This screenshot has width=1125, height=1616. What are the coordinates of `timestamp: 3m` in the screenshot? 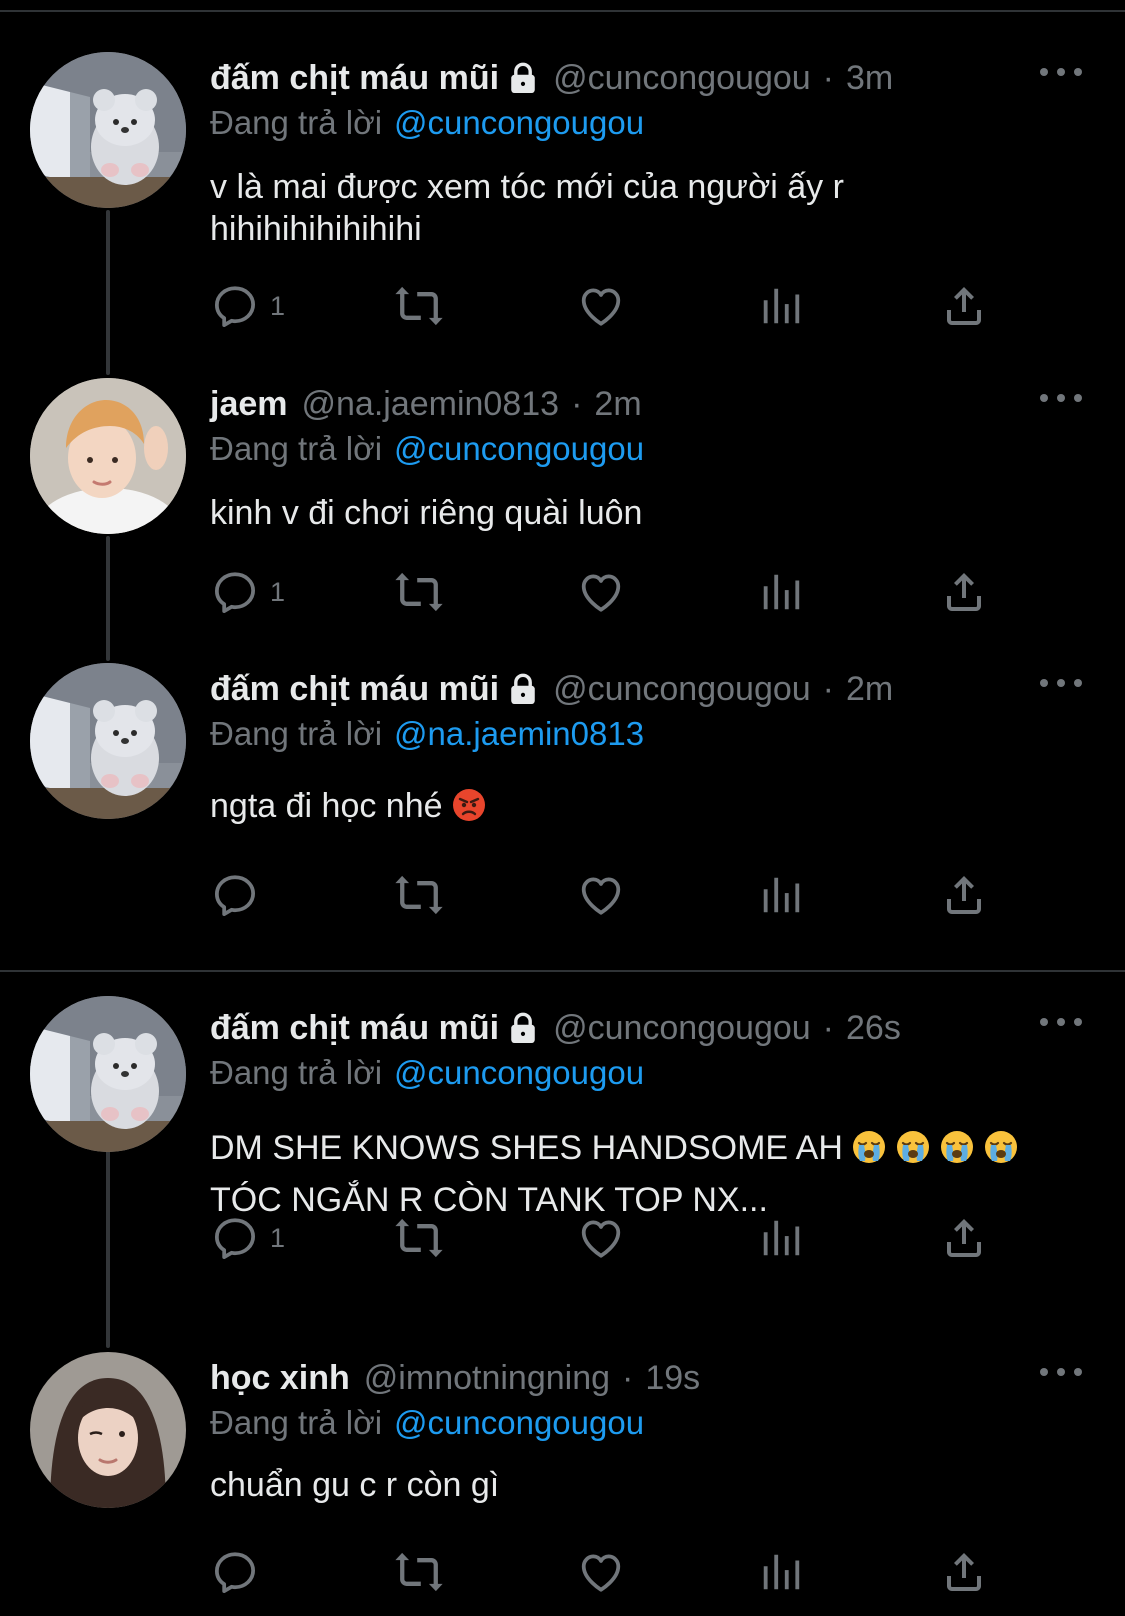 It's located at (869, 78).